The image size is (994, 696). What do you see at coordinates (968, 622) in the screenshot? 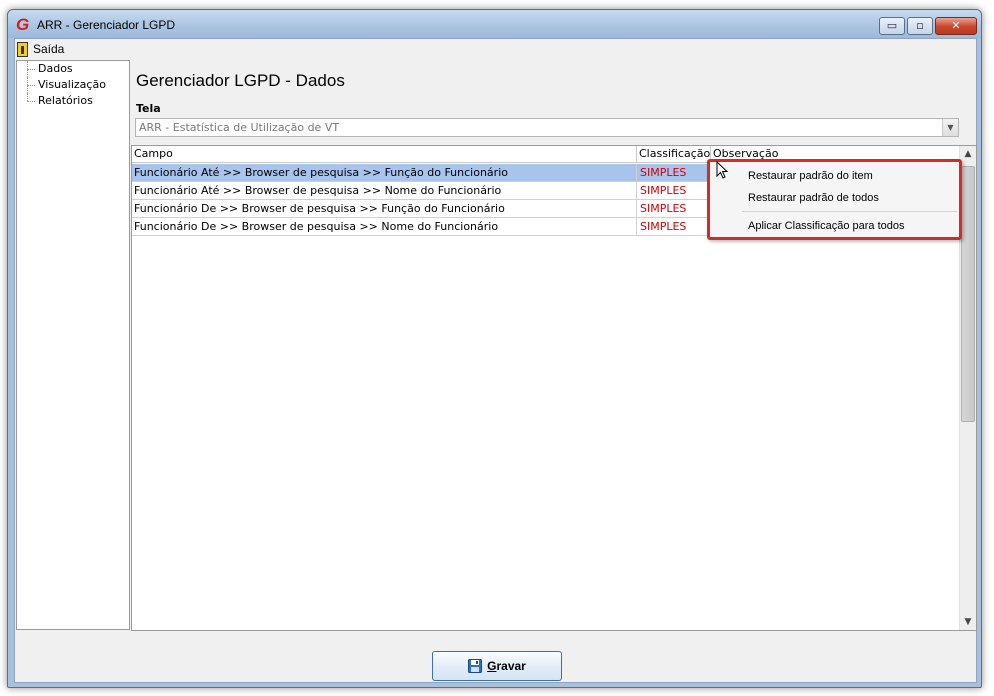
I see `scroll-down-icon: ▼` at bounding box center [968, 622].